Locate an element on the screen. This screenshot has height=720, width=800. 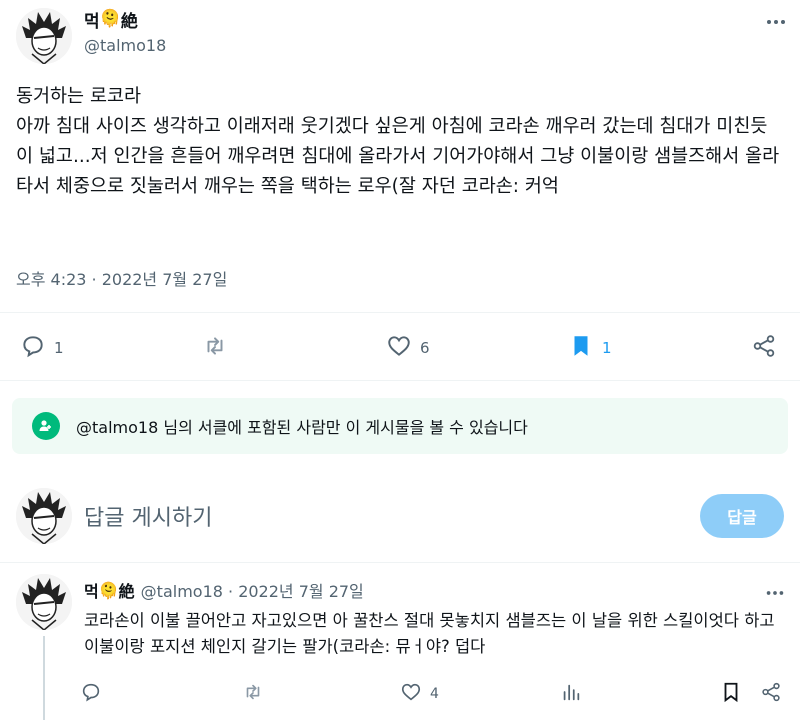
my-avatar is located at coordinates (44, 516).